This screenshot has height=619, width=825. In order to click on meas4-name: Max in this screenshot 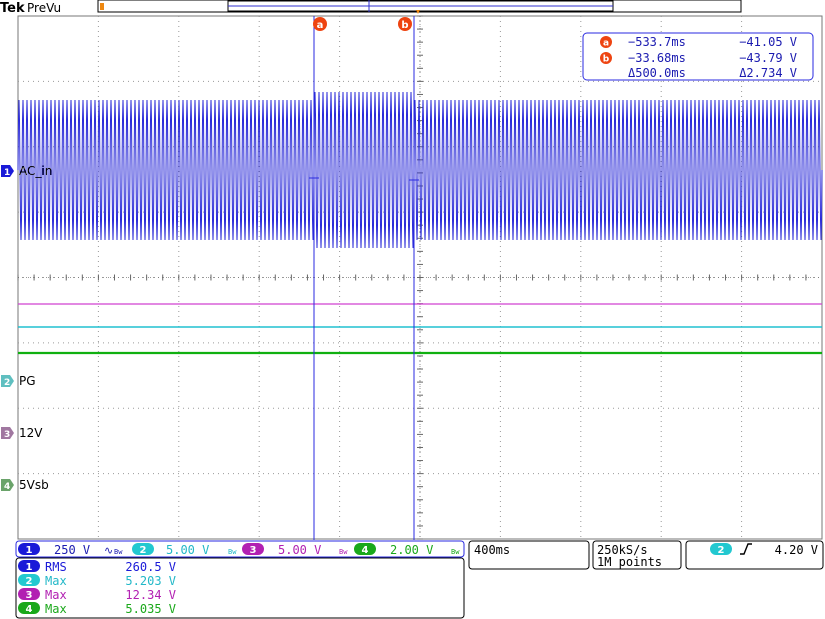, I will do `click(56, 609)`.